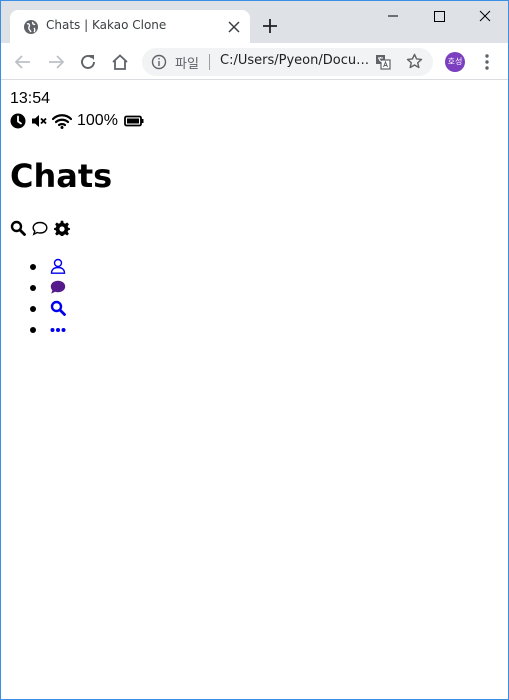 The width and height of the screenshot is (509, 700). I want to click on wifi-icon, so click(62, 121).